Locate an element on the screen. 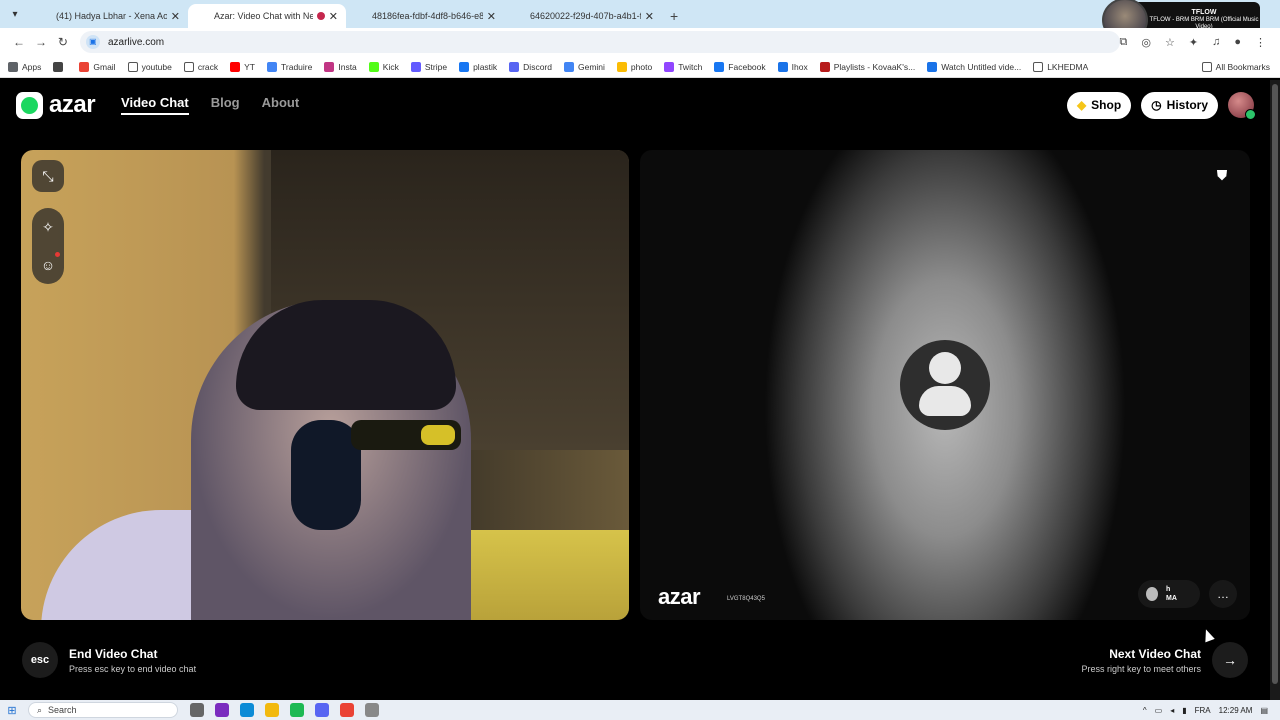 This screenshot has width=1280, height=720. scrollbar-thumb is located at coordinates (1275, 384).